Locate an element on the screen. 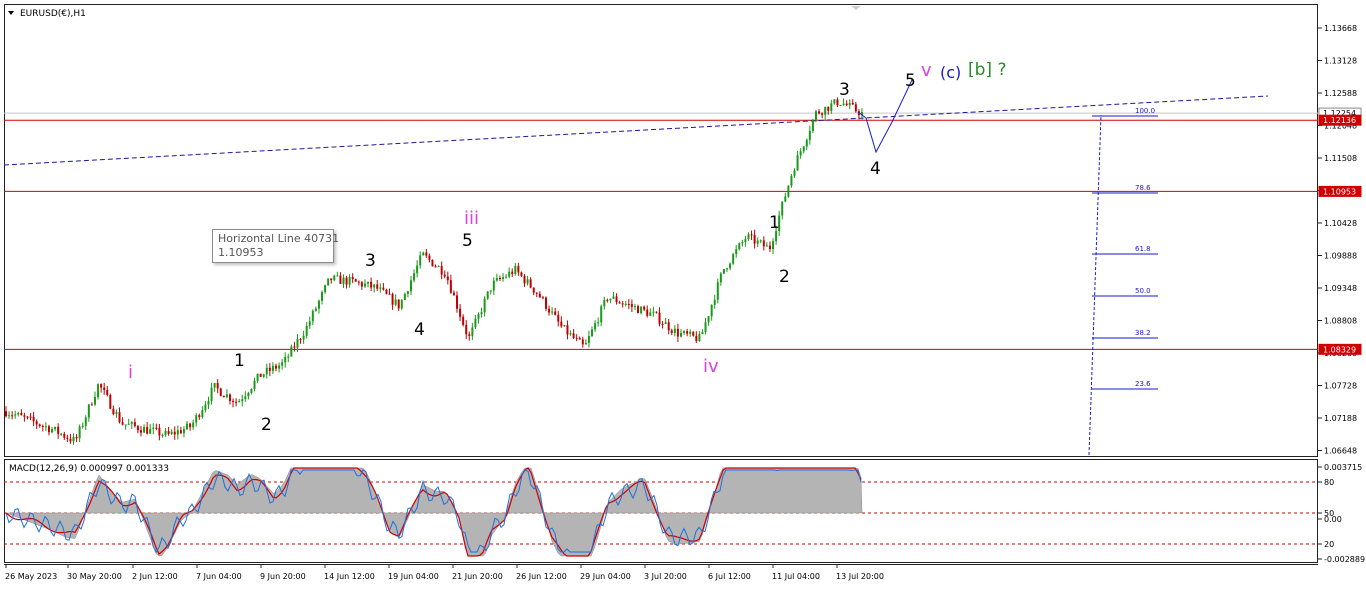 This screenshot has width=1366, height=592. macd-y-tick-label: 20 is located at coordinates (1329, 544).